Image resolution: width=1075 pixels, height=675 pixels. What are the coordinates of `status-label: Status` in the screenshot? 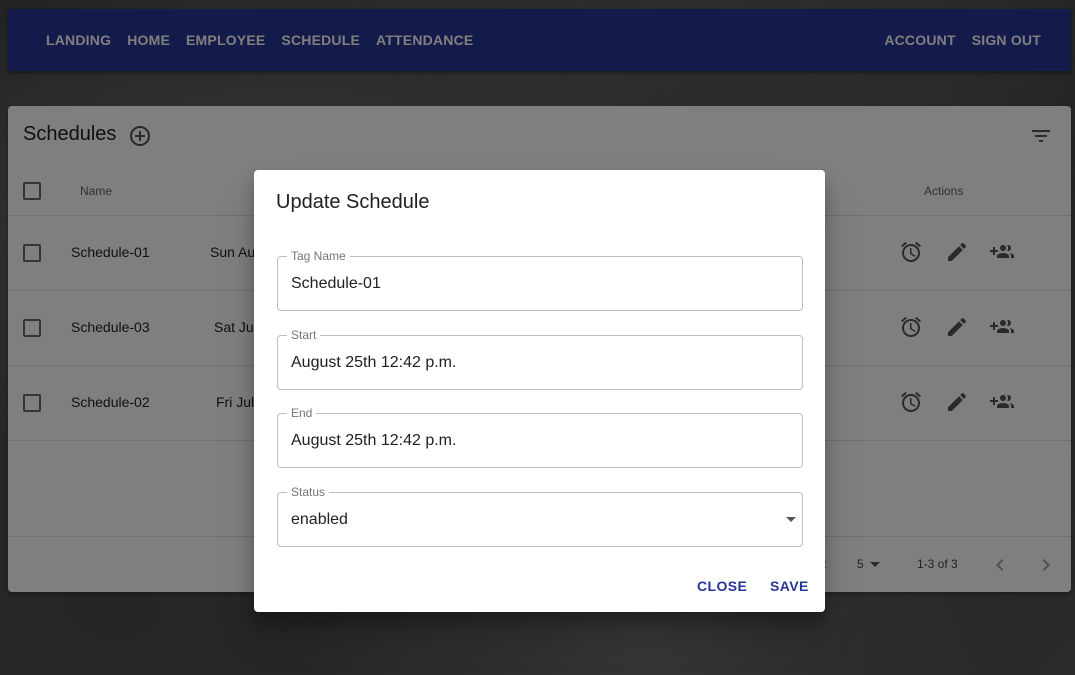 It's located at (308, 492).